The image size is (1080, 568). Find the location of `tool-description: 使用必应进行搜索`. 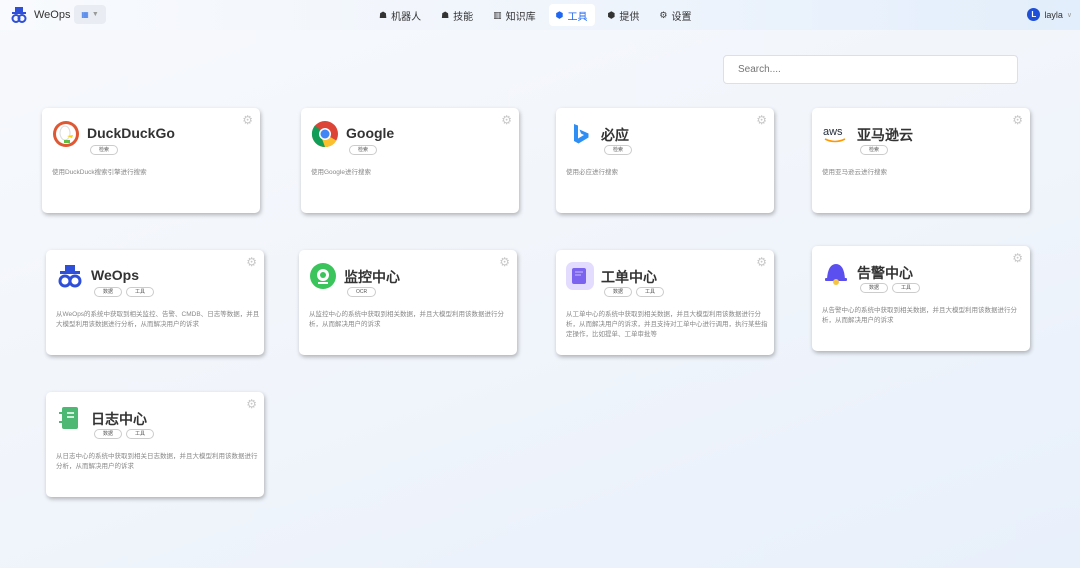

tool-description: 使用必应进行搜索 is located at coordinates (592, 172).